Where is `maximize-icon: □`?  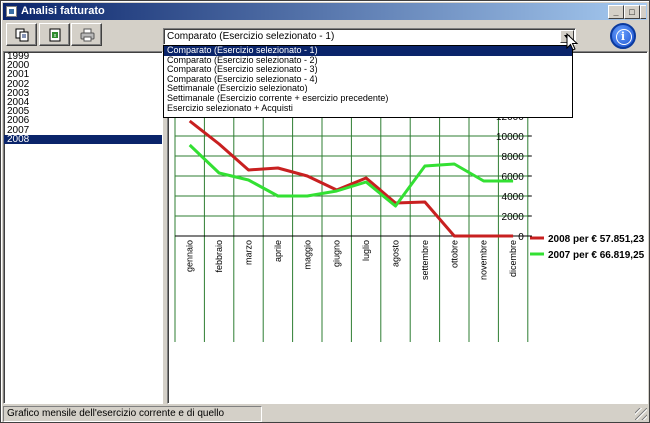
maximize-icon: □ is located at coordinates (632, 12).